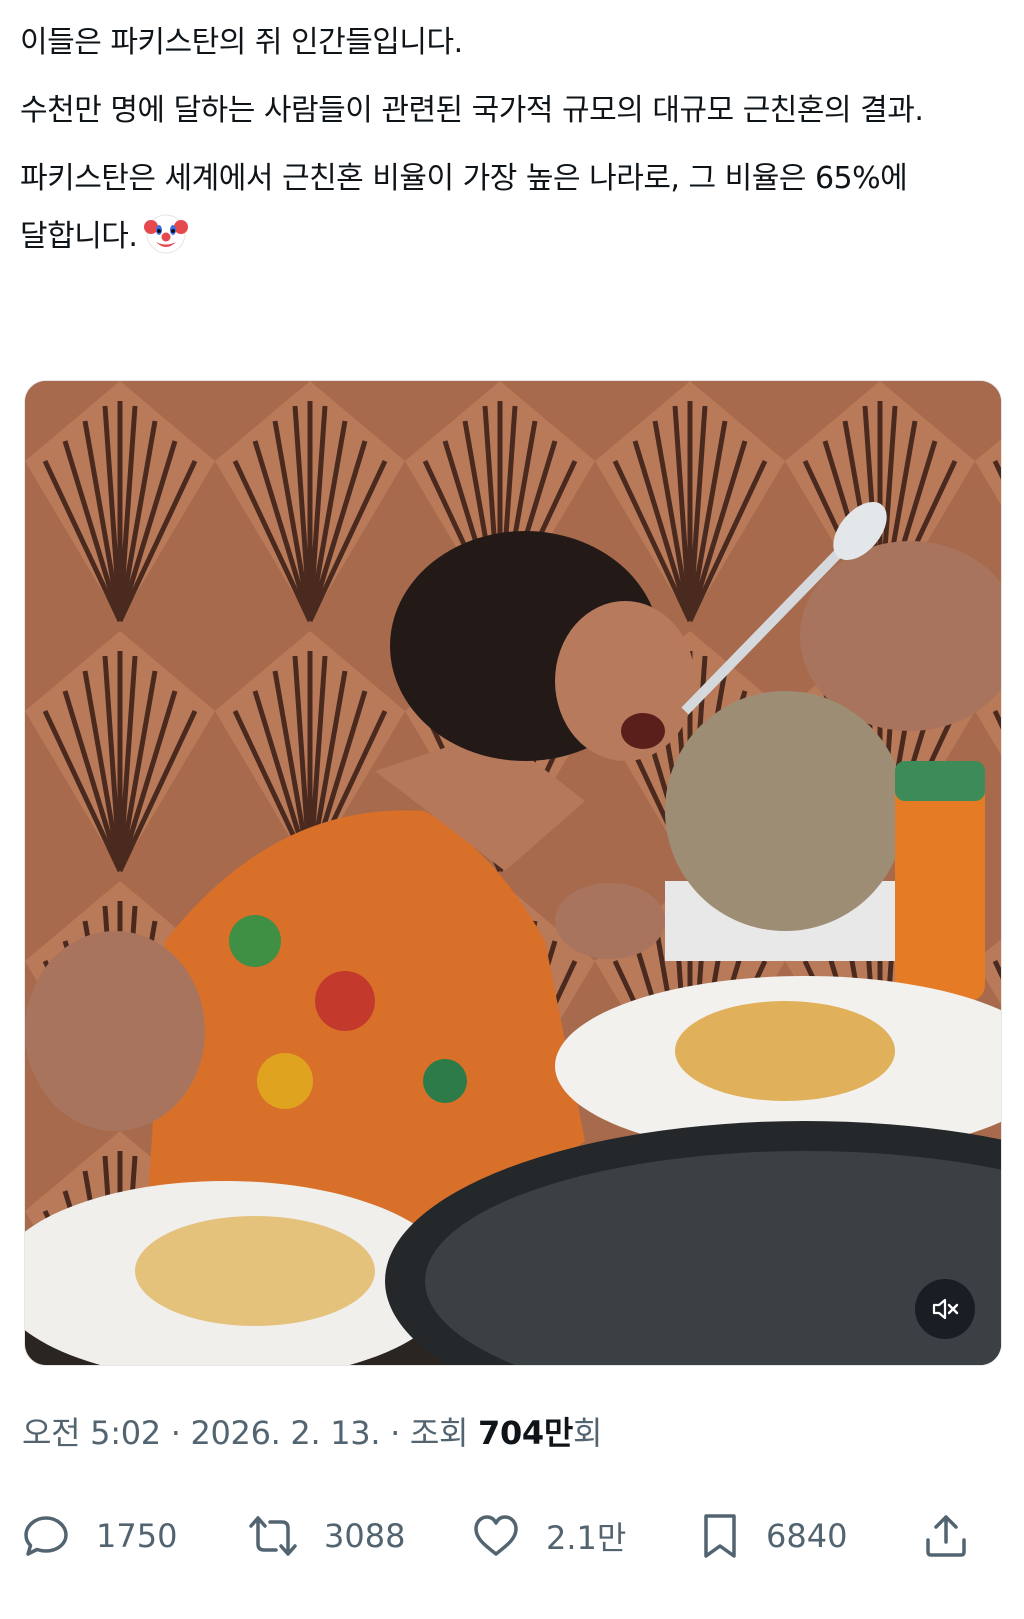 The image size is (1024, 1619). I want to click on post-metadata: 오전 5:02 · 2026. 2. 13. · 조회 704만회, so click(312, 1431).